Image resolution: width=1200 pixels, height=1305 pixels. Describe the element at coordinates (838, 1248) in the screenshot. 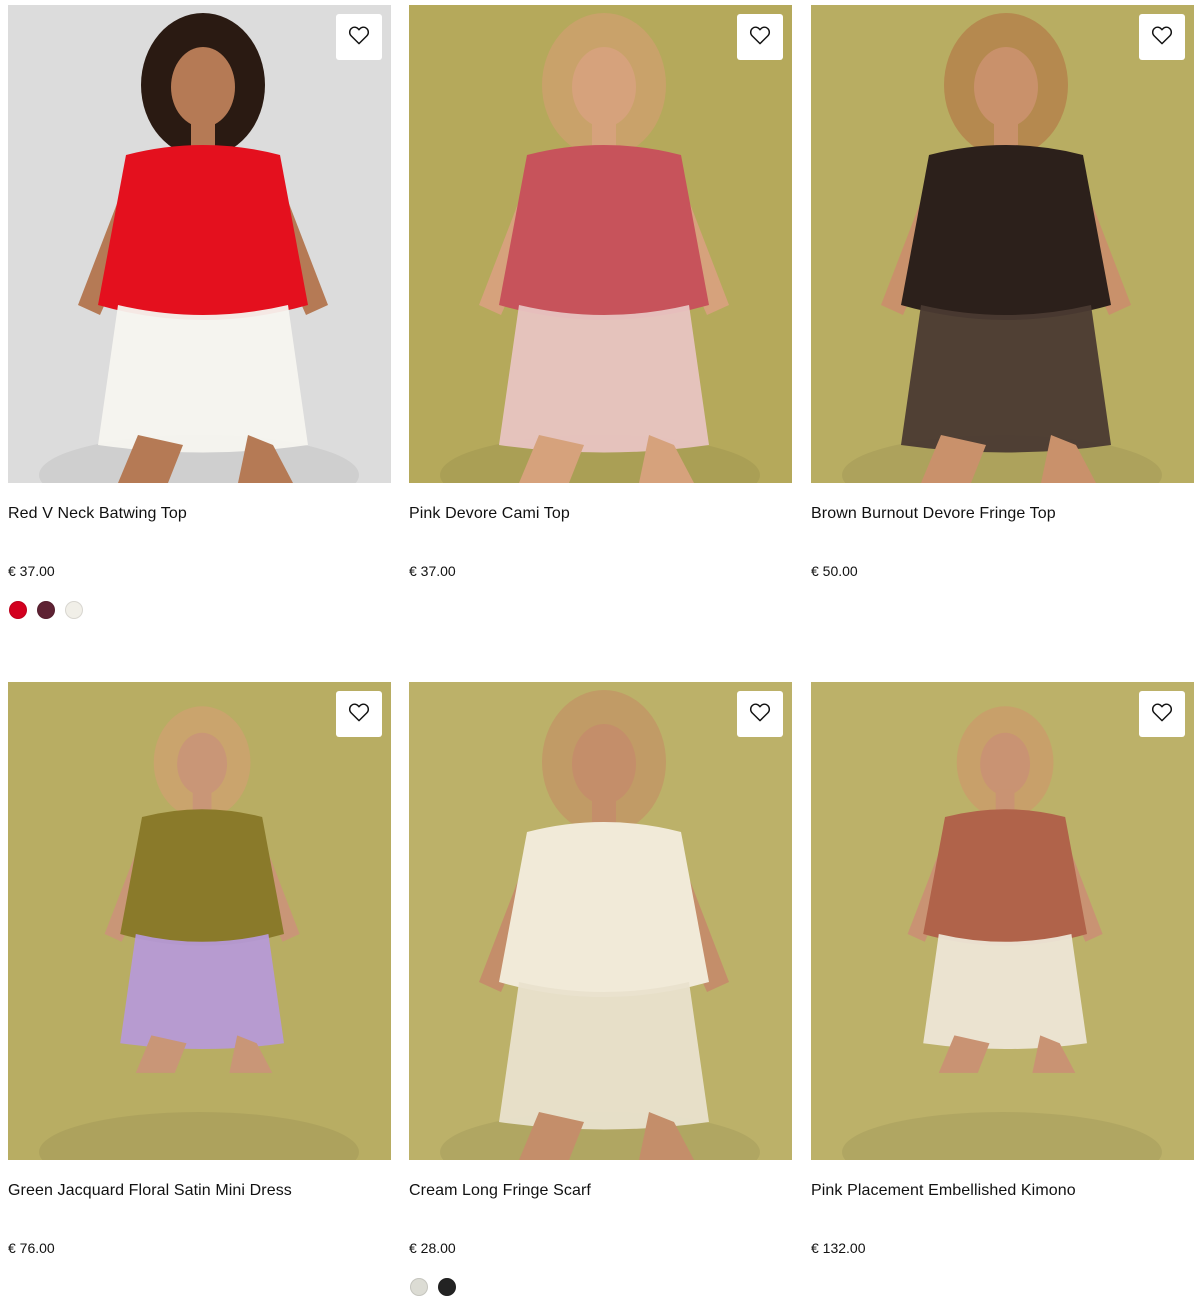

I see `product-price: € 132.00` at that location.